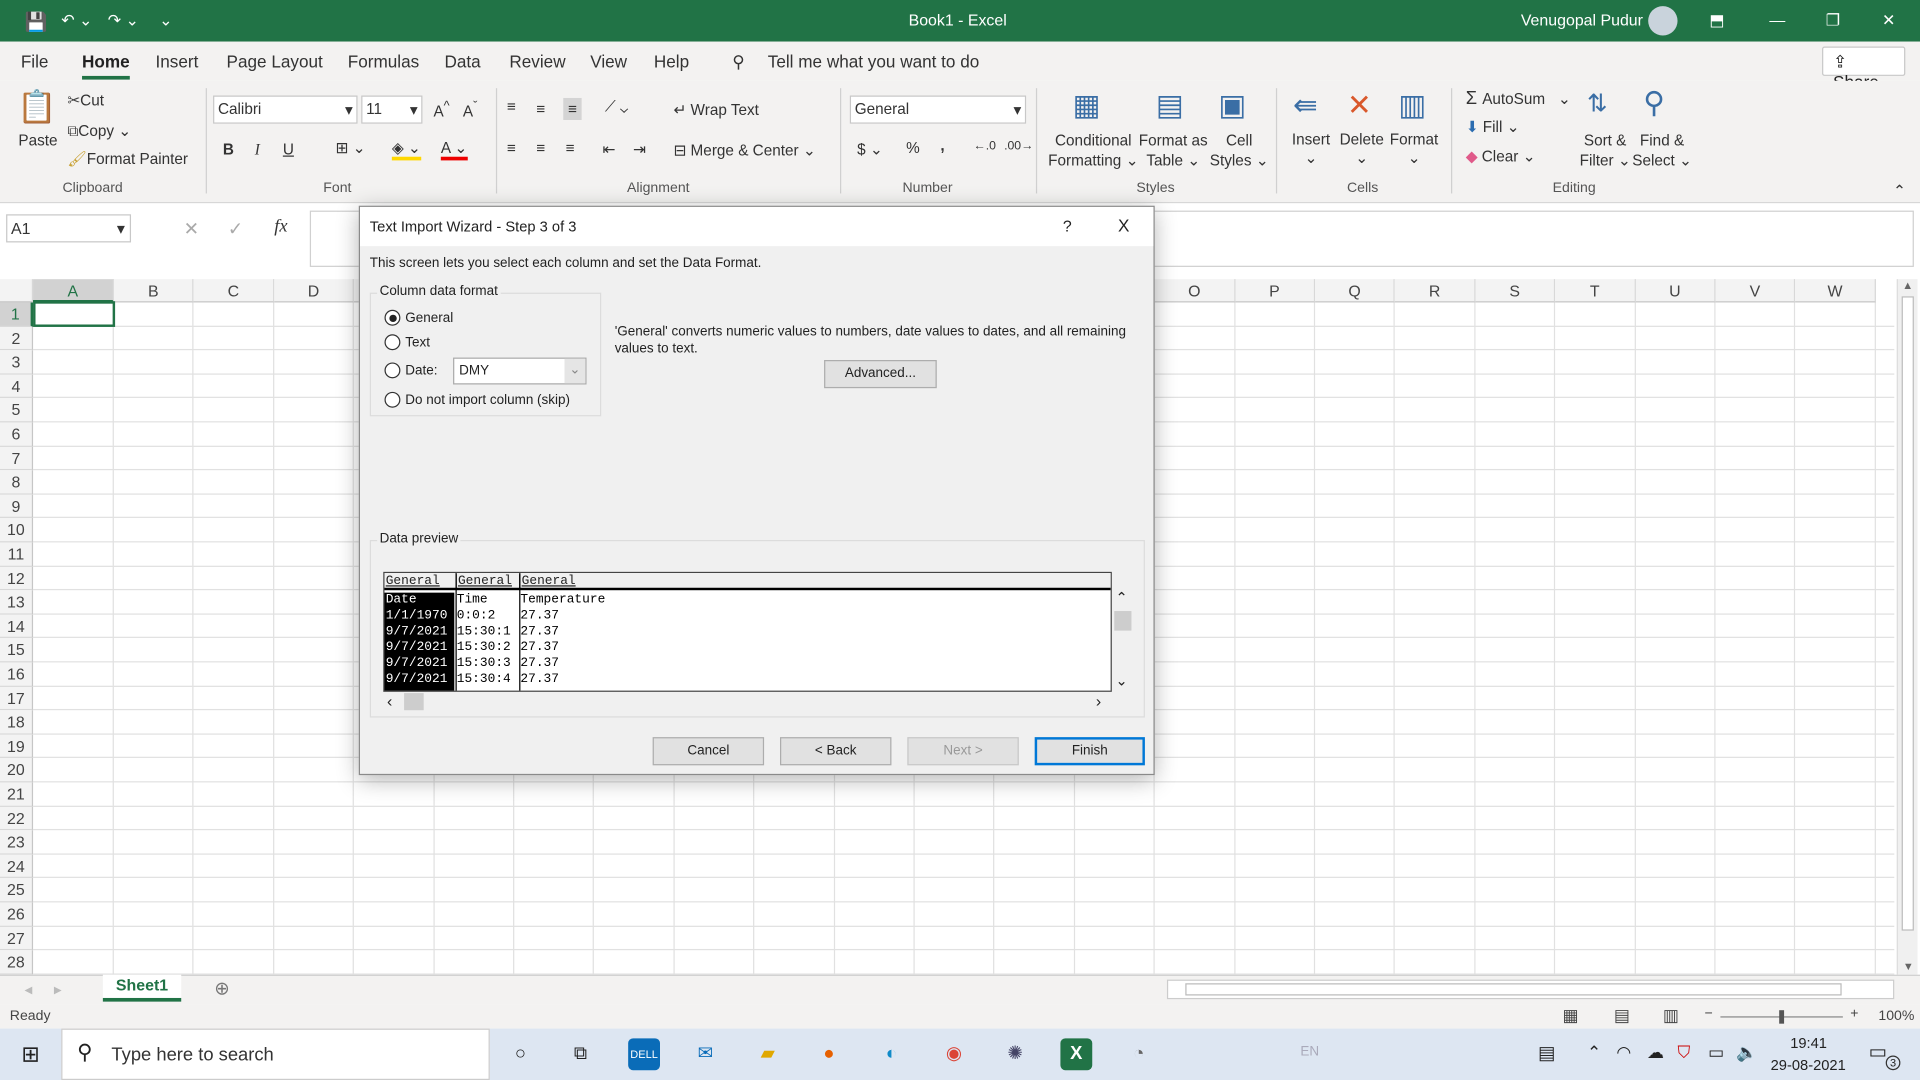 The height and width of the screenshot is (1080, 1920). Describe the element at coordinates (153, 291) in the screenshot. I see `column-header: B` at that location.